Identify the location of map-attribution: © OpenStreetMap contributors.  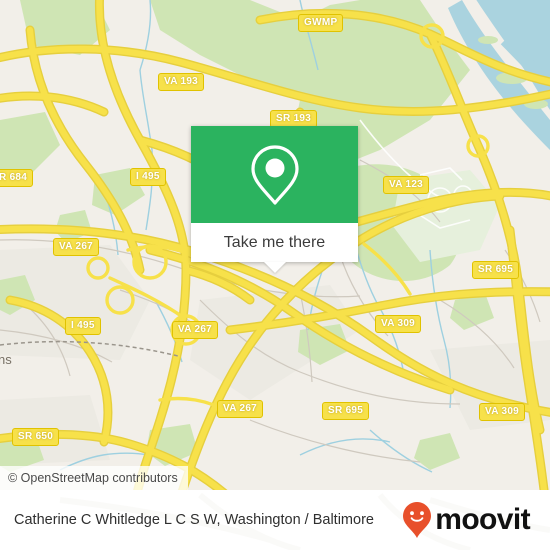
(94, 478).